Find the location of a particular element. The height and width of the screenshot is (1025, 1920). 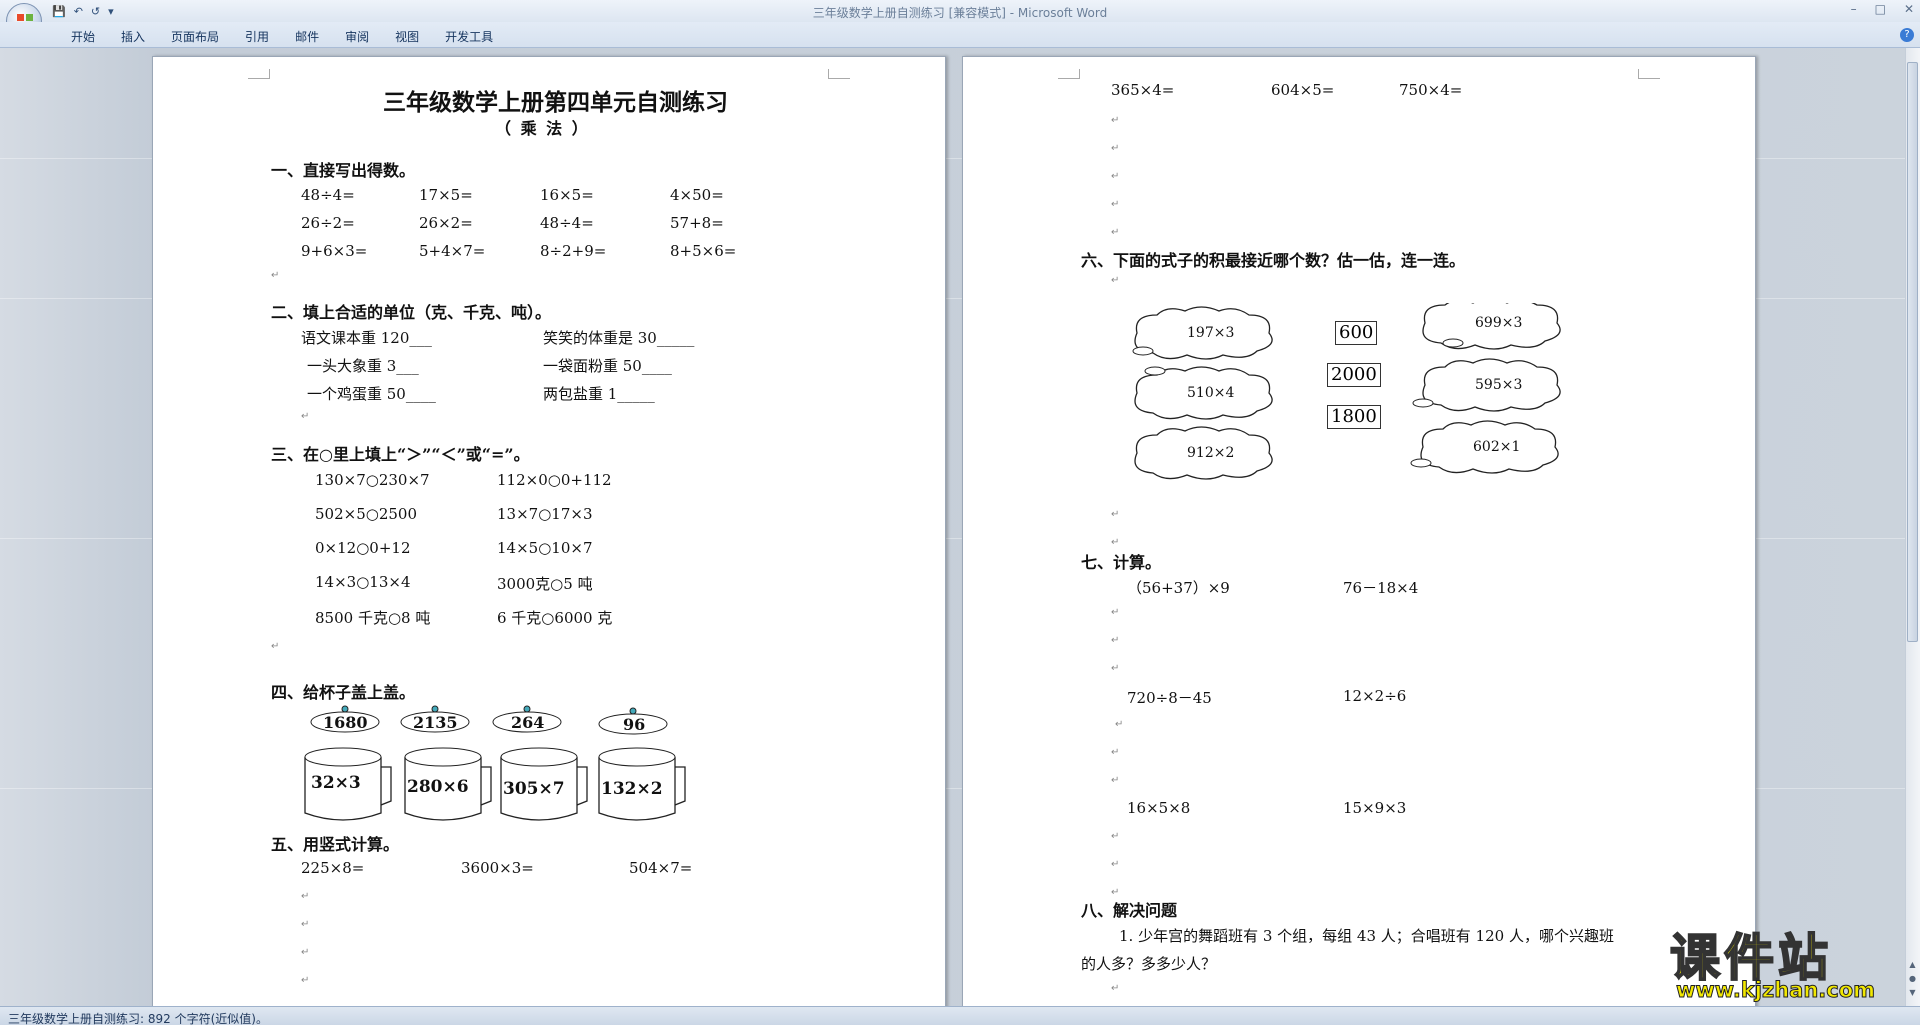

s3-item: 8500 千克○8 吨 is located at coordinates (373, 618).